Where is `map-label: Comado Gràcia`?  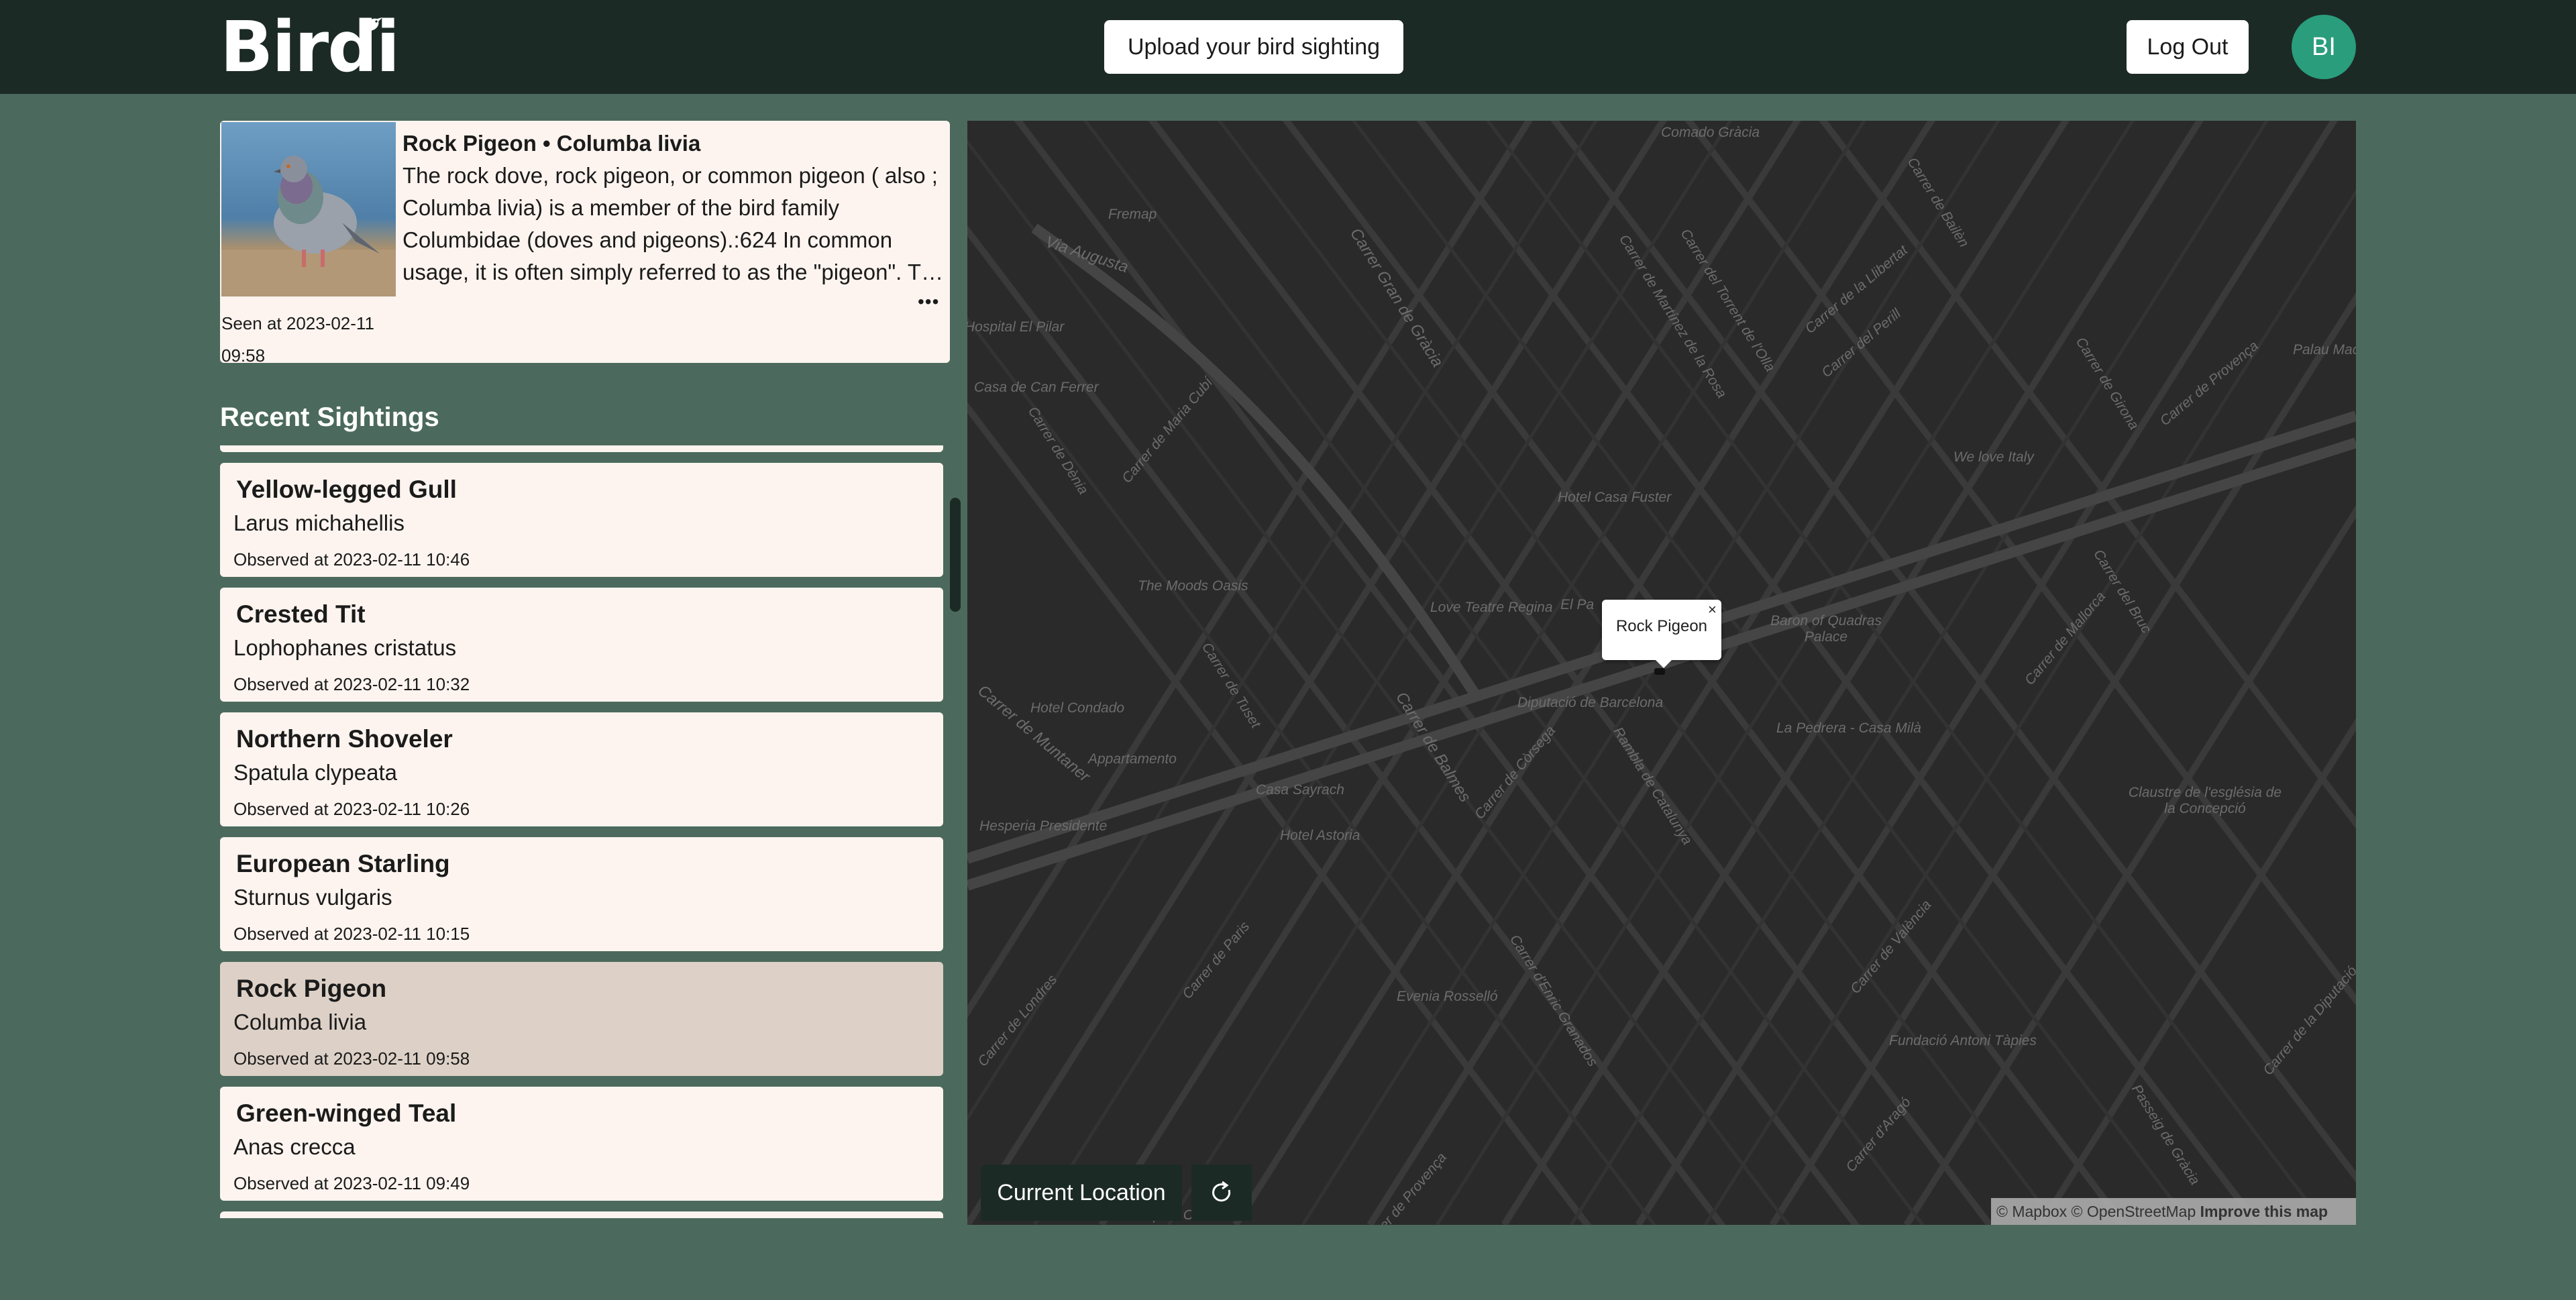 map-label: Comado Gràcia is located at coordinates (1710, 132).